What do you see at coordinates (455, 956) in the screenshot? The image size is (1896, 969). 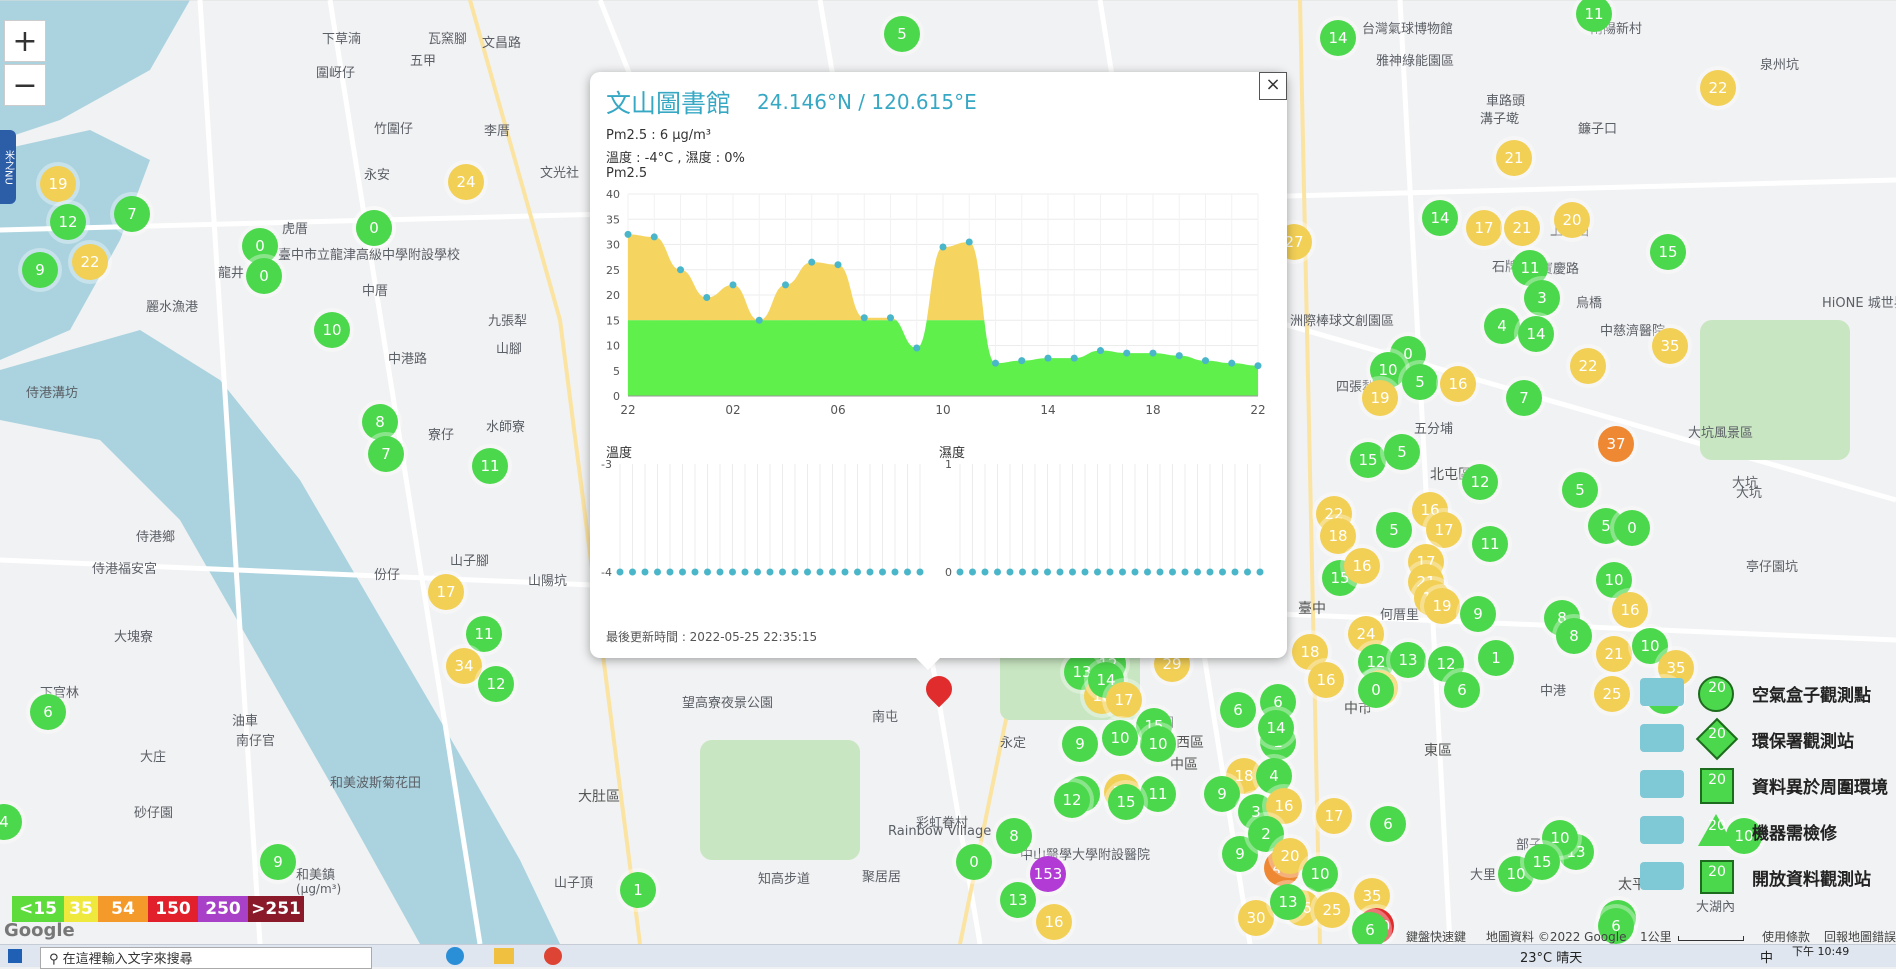 I see `edge-icon` at bounding box center [455, 956].